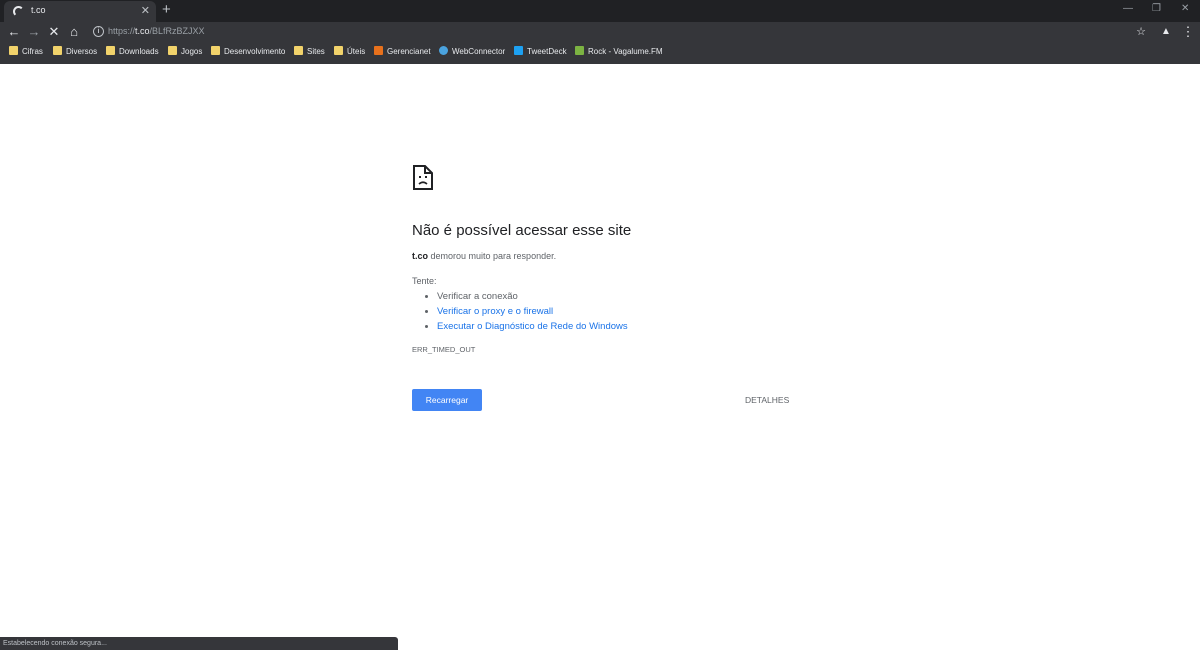 This screenshot has width=1200, height=650. I want to click on maximize-button: ❐, so click(1156, 8).